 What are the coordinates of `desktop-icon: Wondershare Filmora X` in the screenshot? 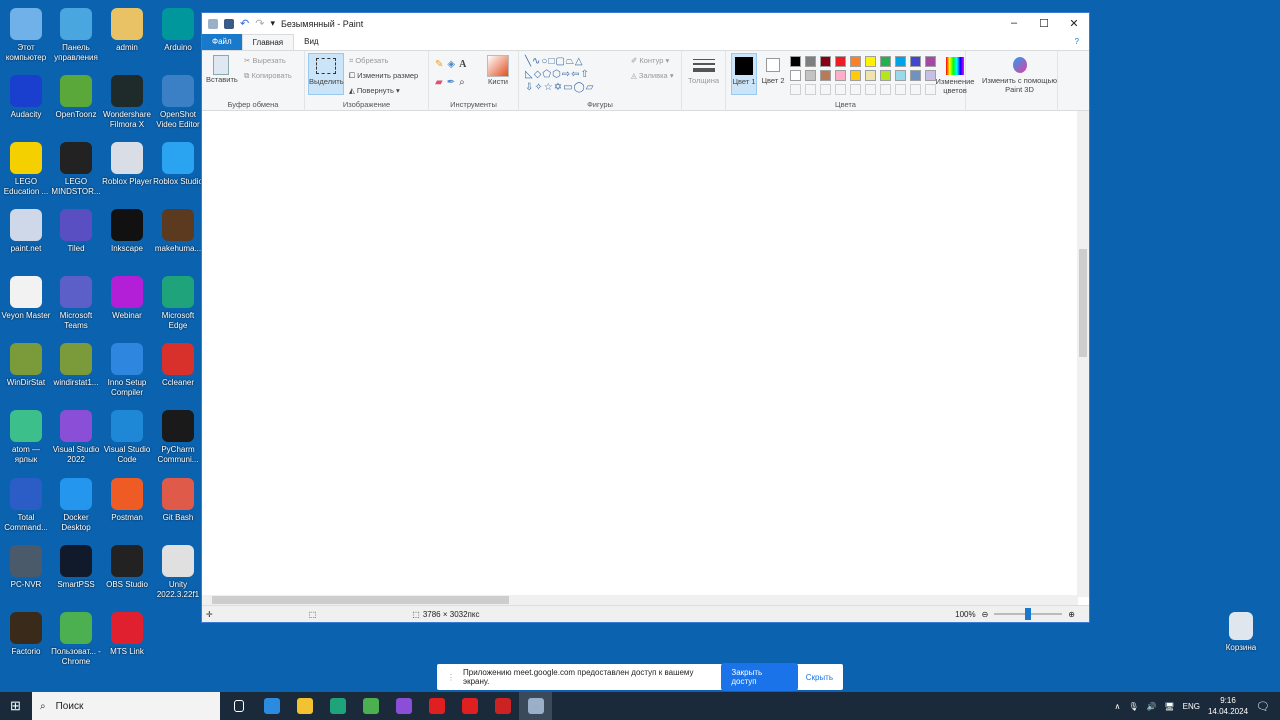 It's located at (127, 102).